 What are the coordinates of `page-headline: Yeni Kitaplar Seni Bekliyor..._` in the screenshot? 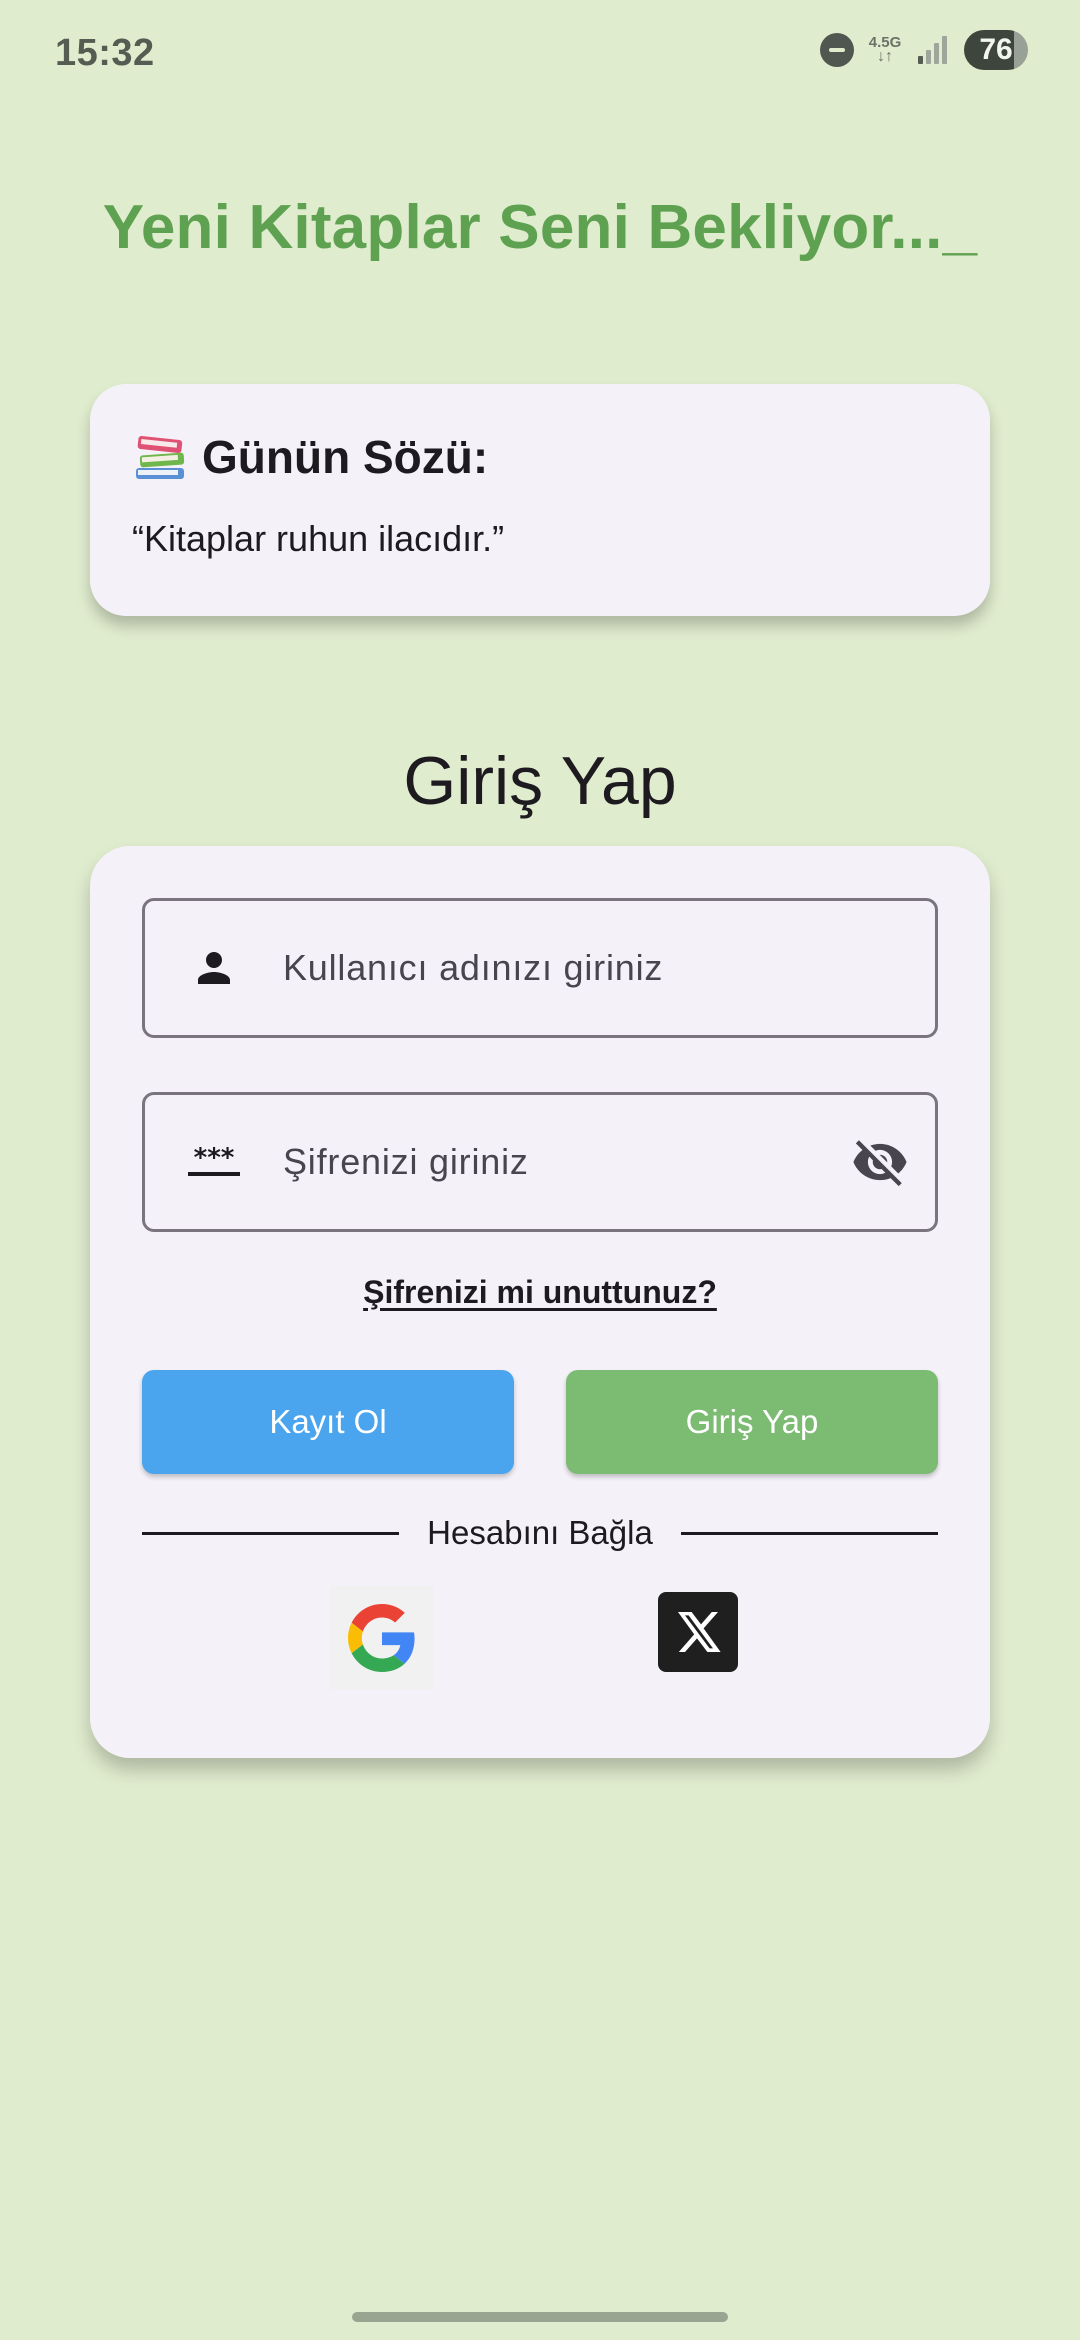 It's located at (540, 227).